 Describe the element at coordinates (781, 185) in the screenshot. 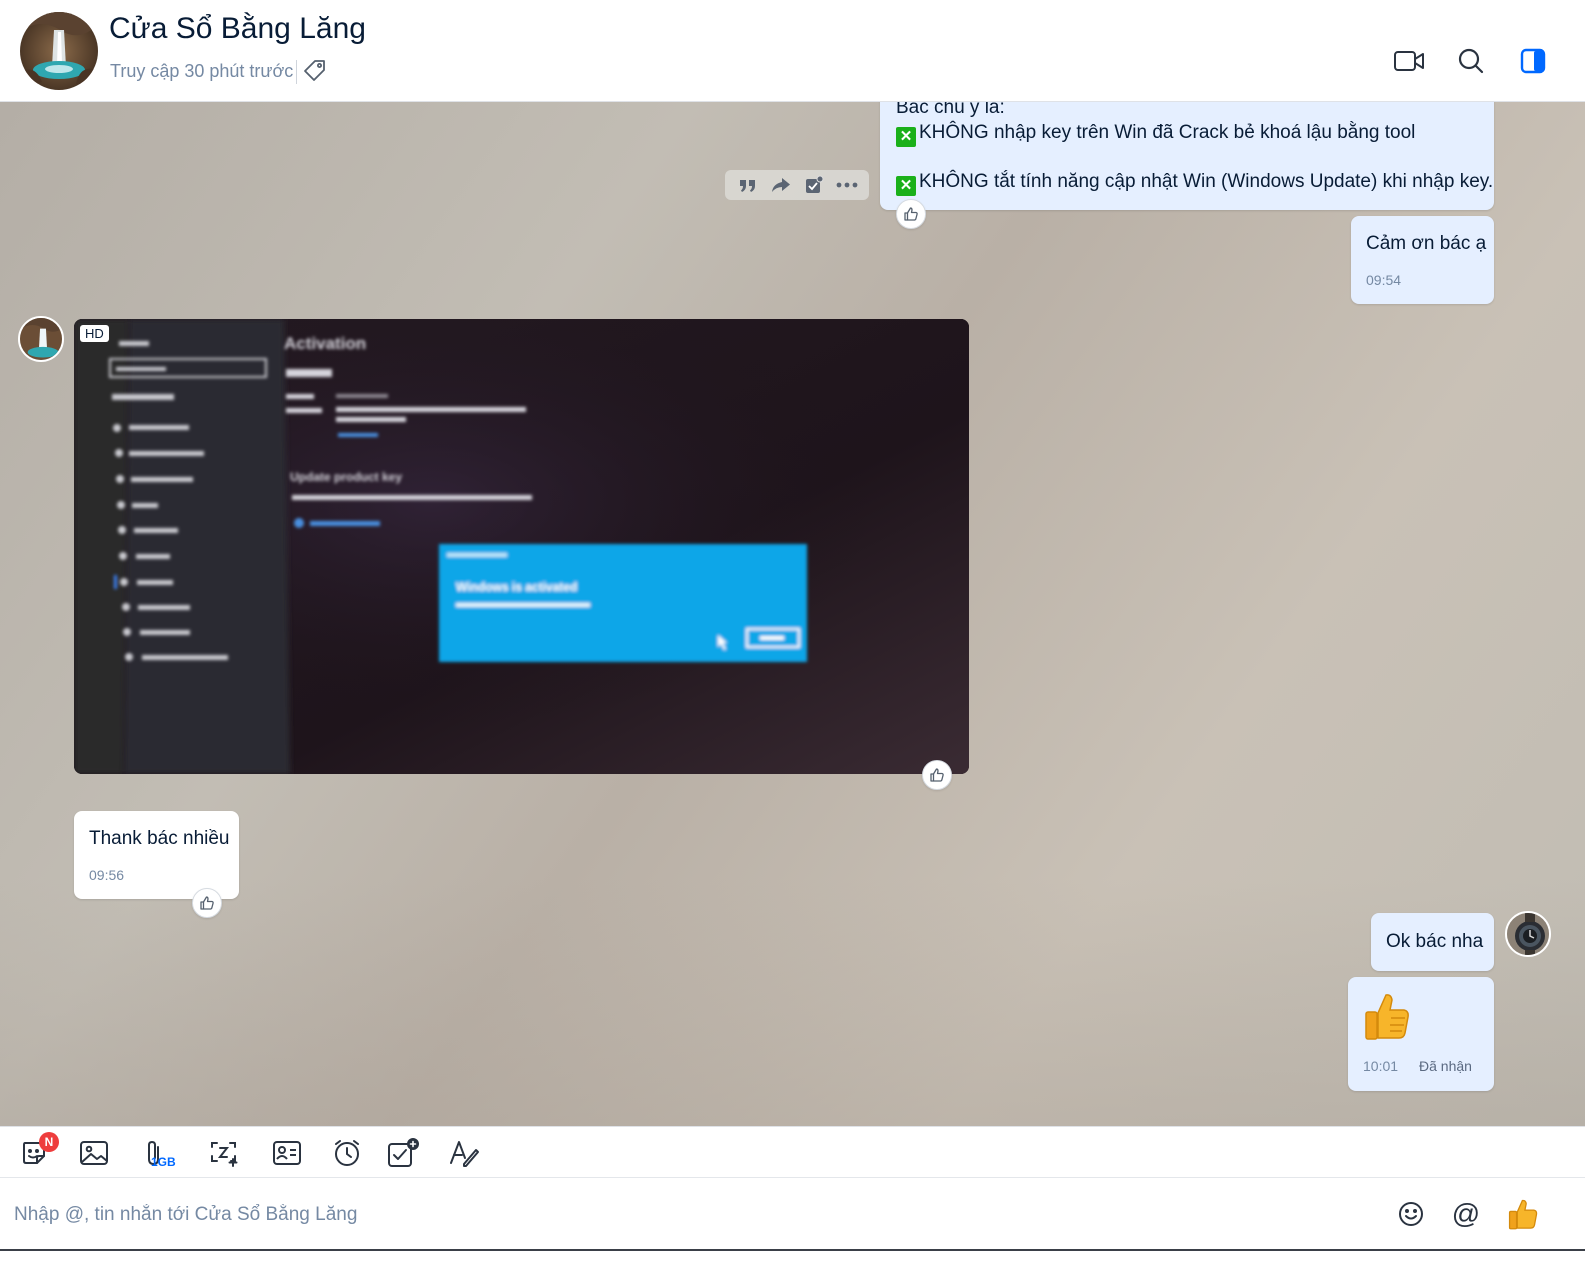

I see `forward-icon` at that location.